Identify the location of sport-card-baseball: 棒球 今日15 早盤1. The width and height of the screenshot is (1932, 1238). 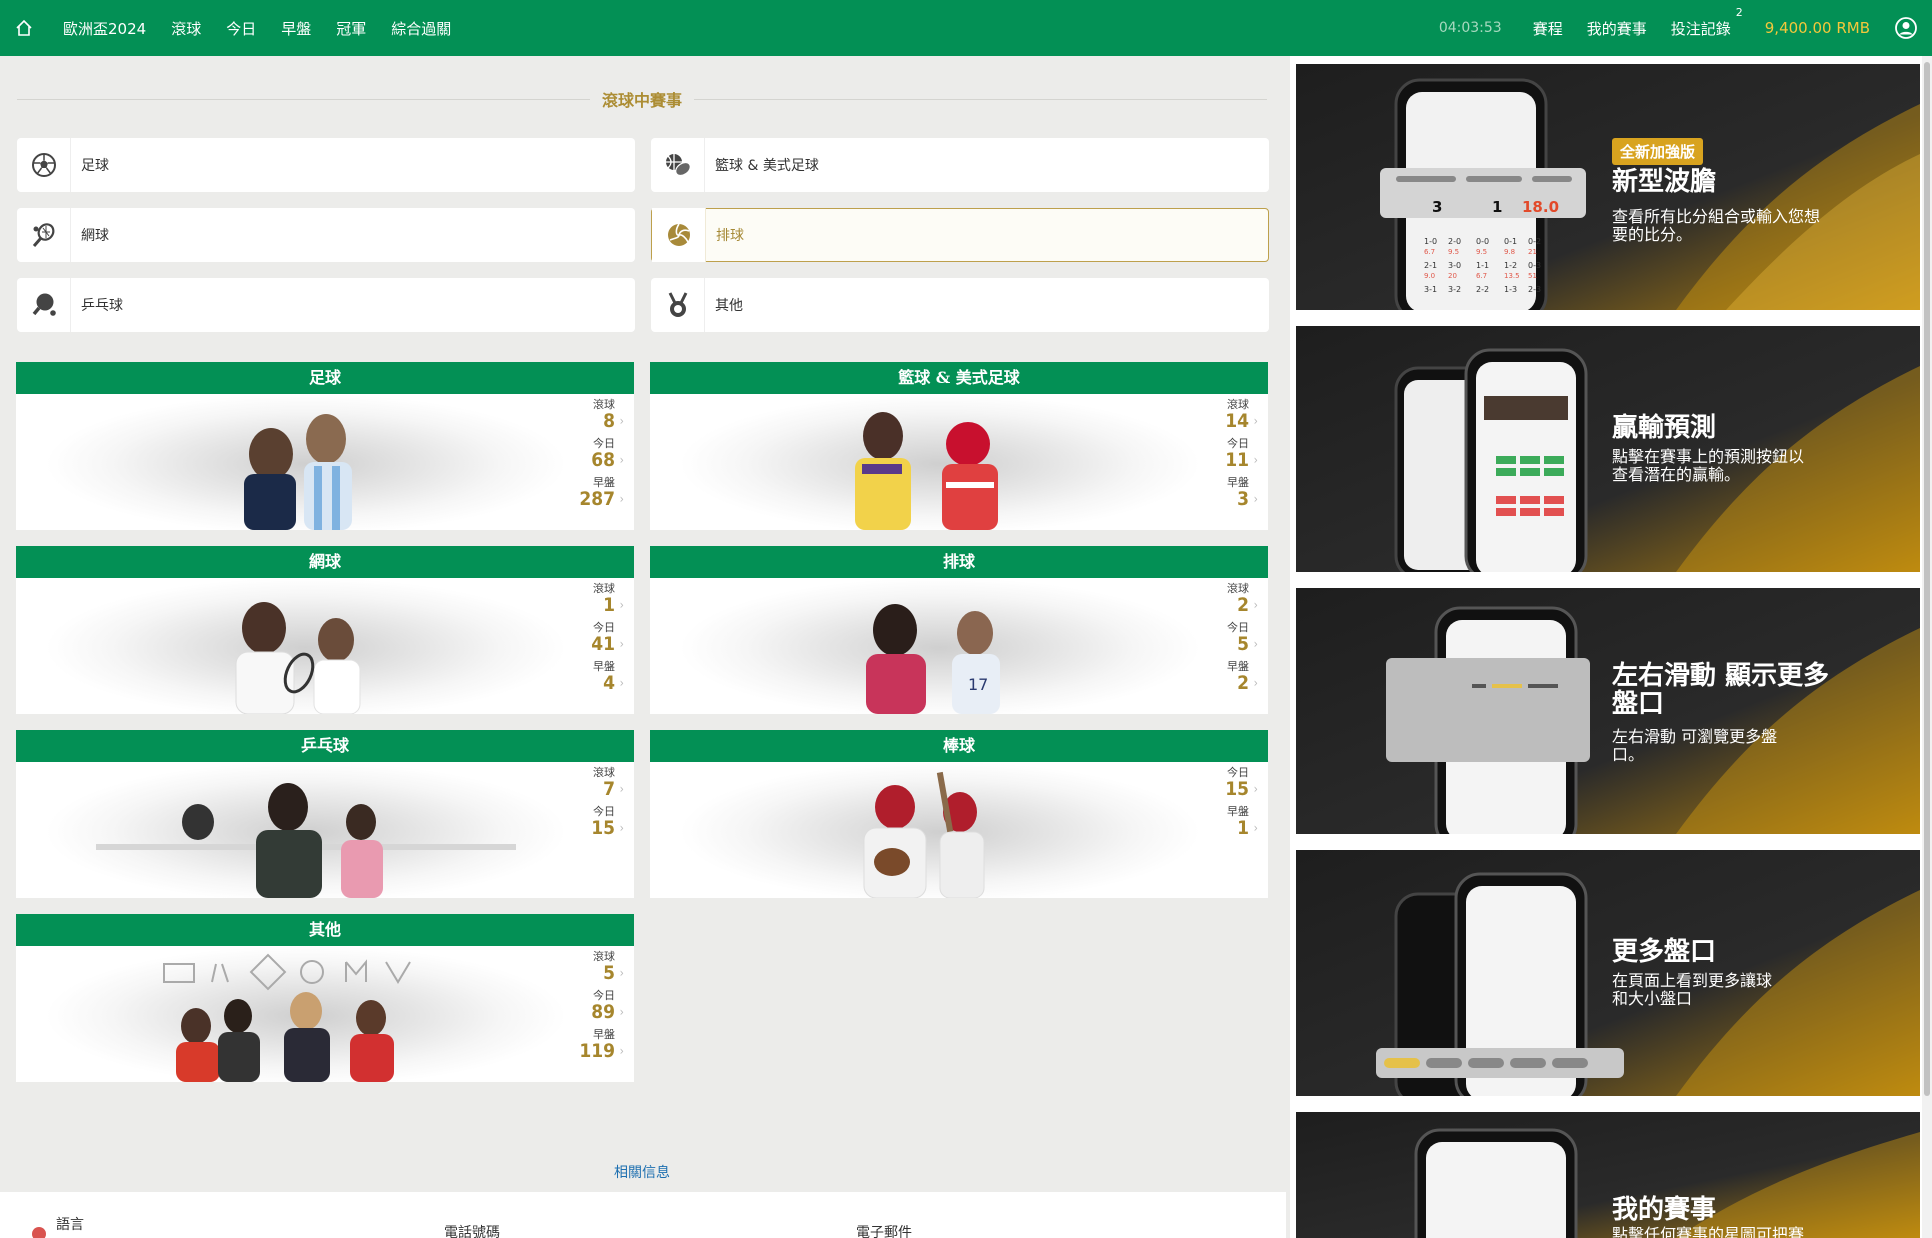
(959, 814).